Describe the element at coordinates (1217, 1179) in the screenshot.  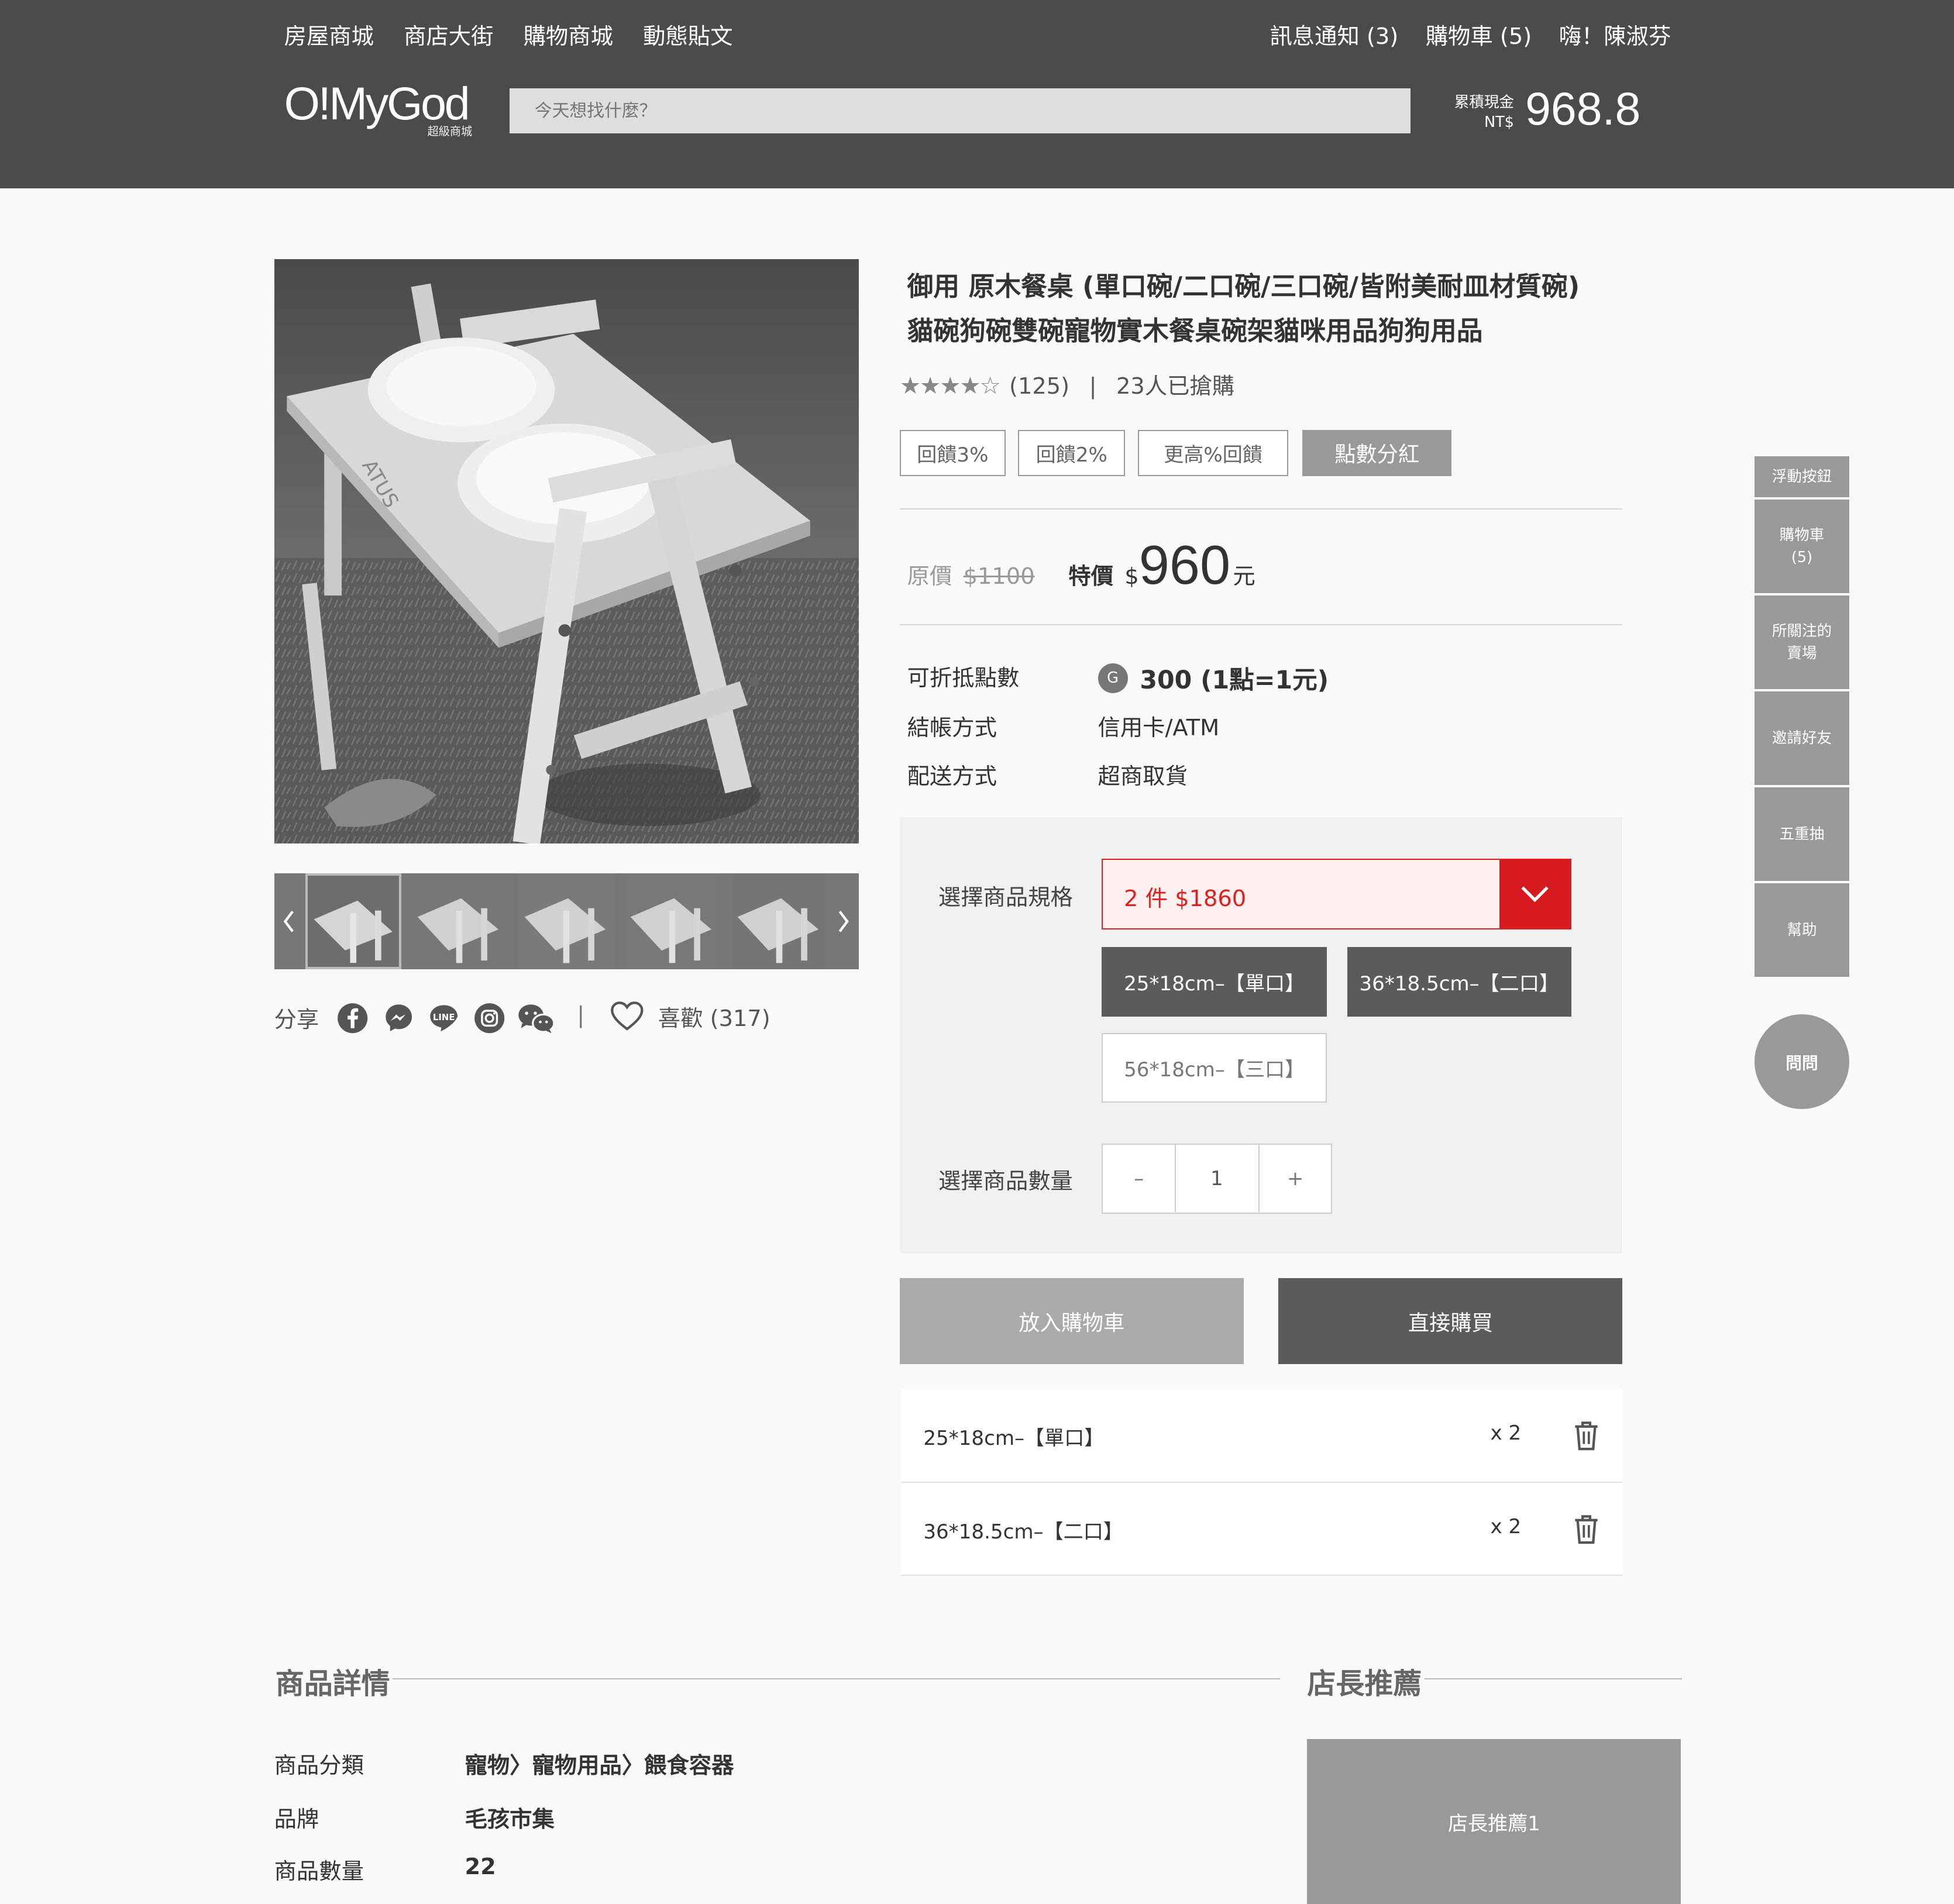
I see `quantity-input: 1` at that location.